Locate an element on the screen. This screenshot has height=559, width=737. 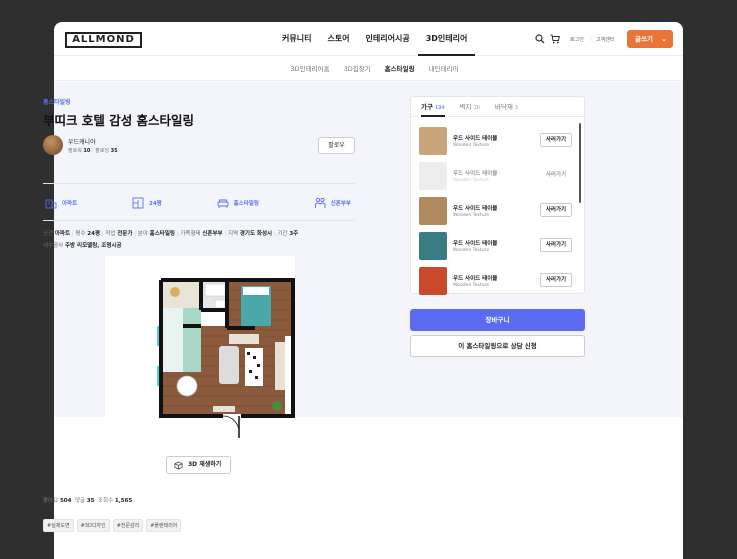
follow-button: 팔로우 is located at coordinates (336, 145).